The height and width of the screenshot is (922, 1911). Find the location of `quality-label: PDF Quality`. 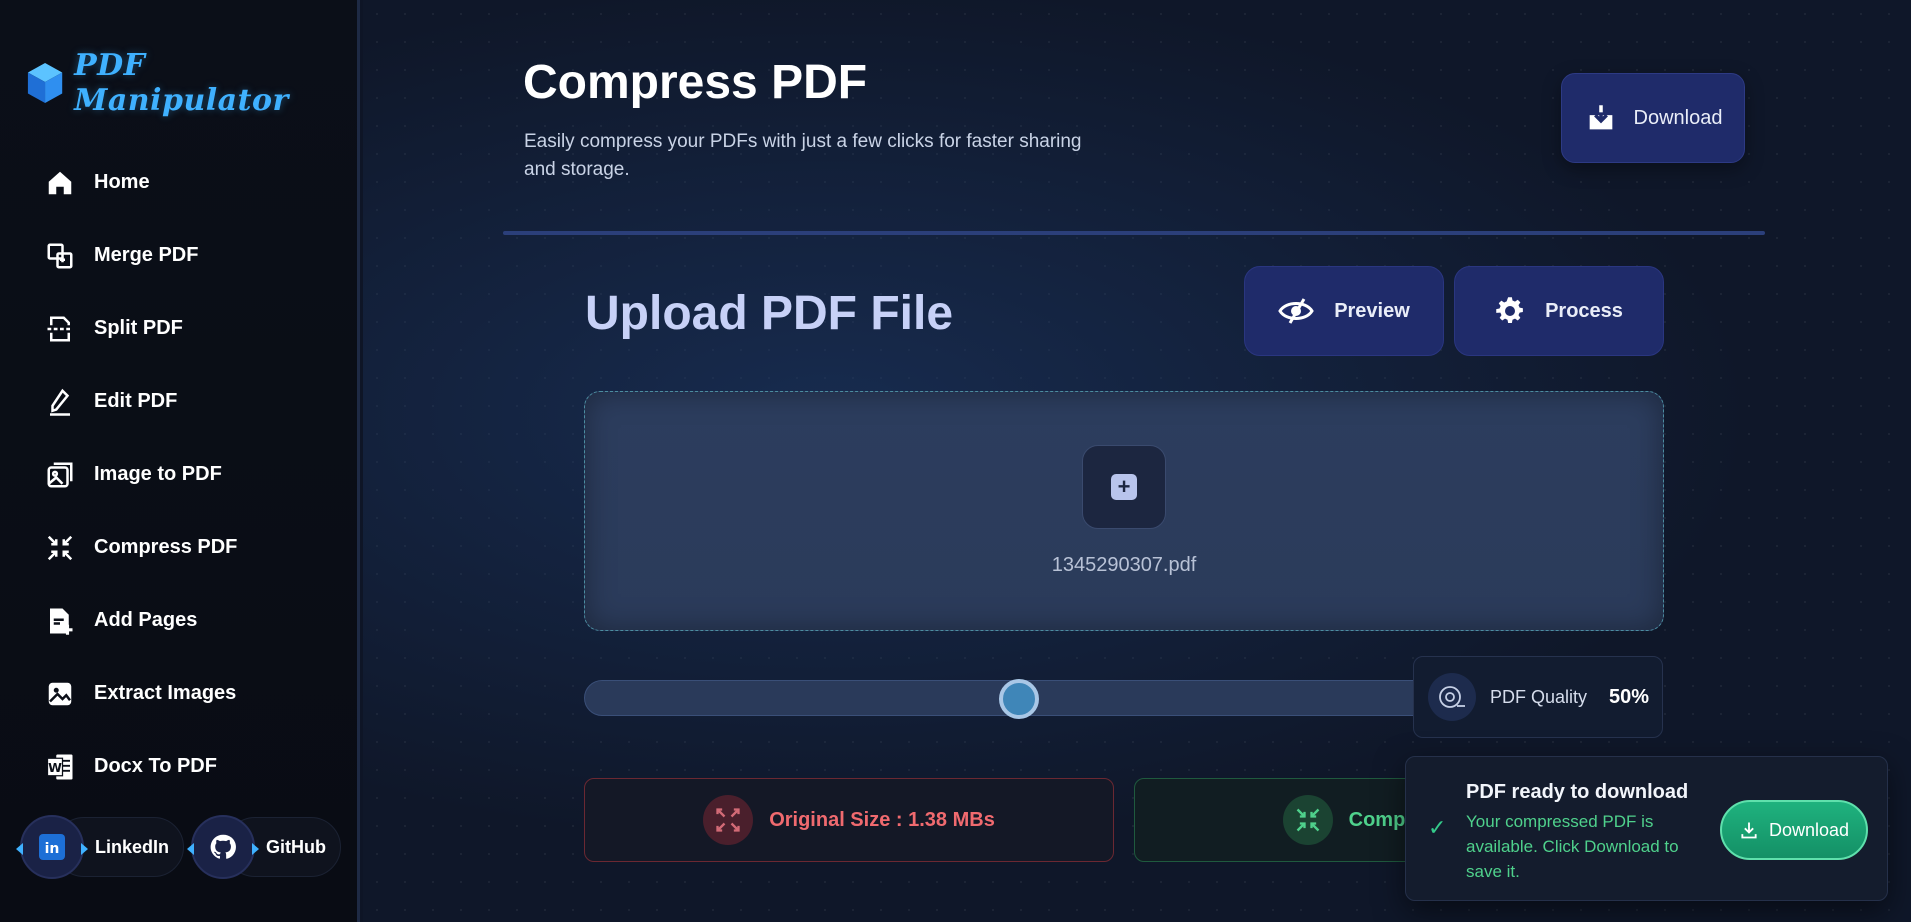

quality-label: PDF Quality is located at coordinates (1539, 696).